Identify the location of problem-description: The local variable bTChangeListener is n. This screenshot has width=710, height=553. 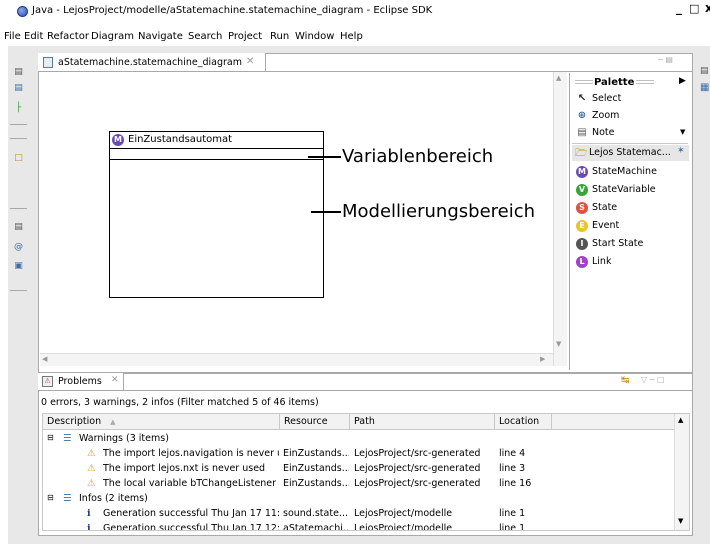
(191, 483).